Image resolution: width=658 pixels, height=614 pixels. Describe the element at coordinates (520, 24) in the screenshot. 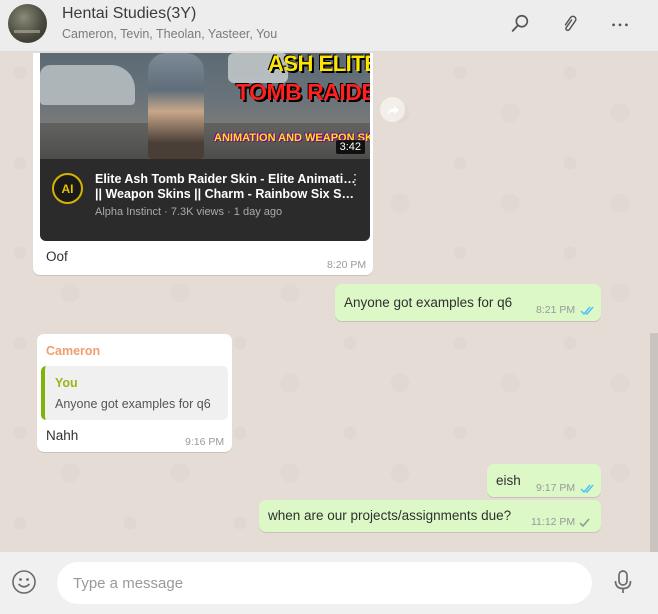

I see `search-icon` at that location.